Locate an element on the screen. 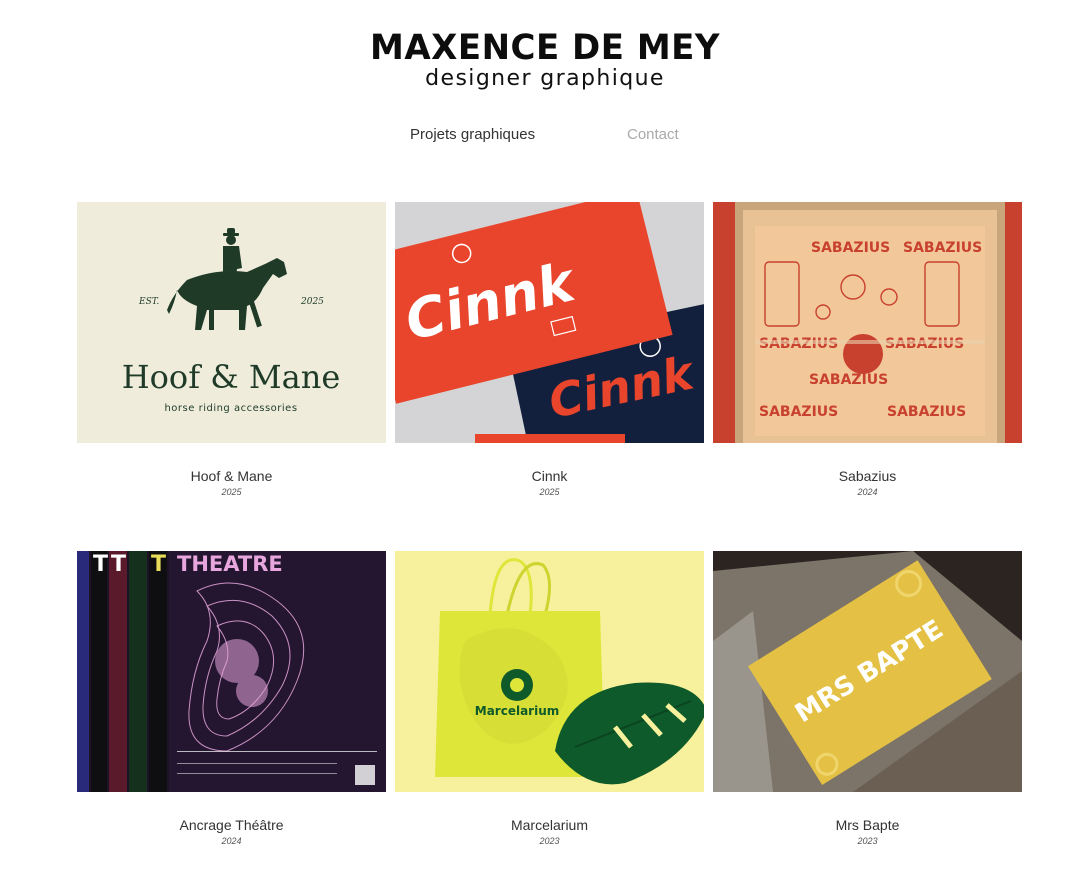 The height and width of the screenshot is (893, 1090). project-title: Mrs Bapte is located at coordinates (867, 825).